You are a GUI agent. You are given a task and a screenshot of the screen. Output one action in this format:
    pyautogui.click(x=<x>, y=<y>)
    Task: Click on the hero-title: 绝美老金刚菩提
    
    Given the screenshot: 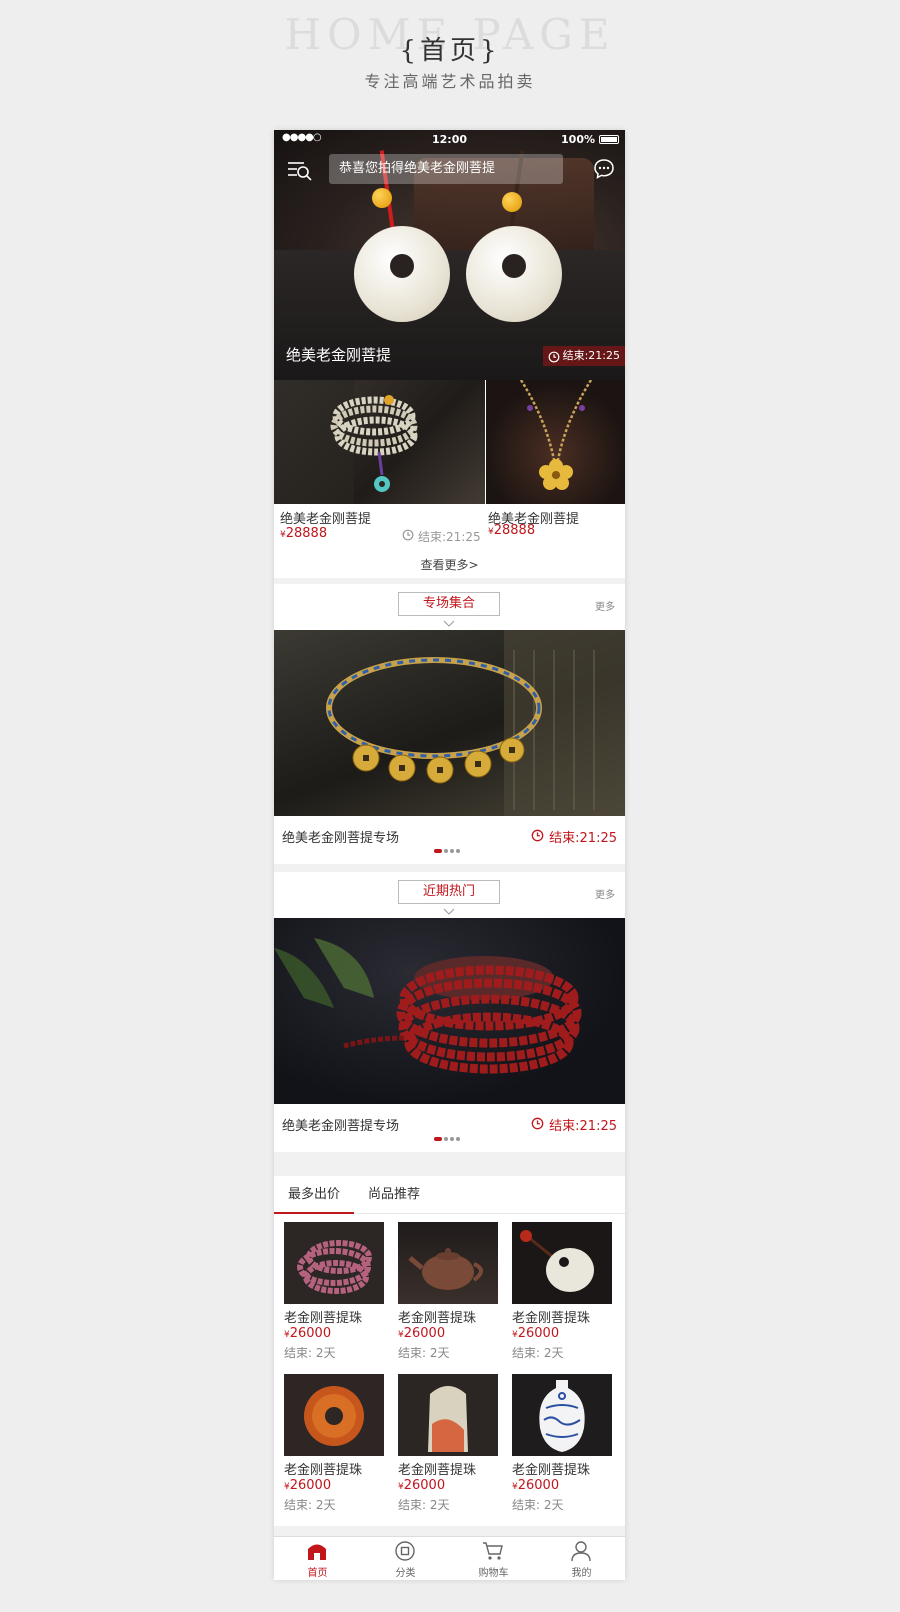 What is the action you would take?
    pyautogui.click(x=339, y=355)
    